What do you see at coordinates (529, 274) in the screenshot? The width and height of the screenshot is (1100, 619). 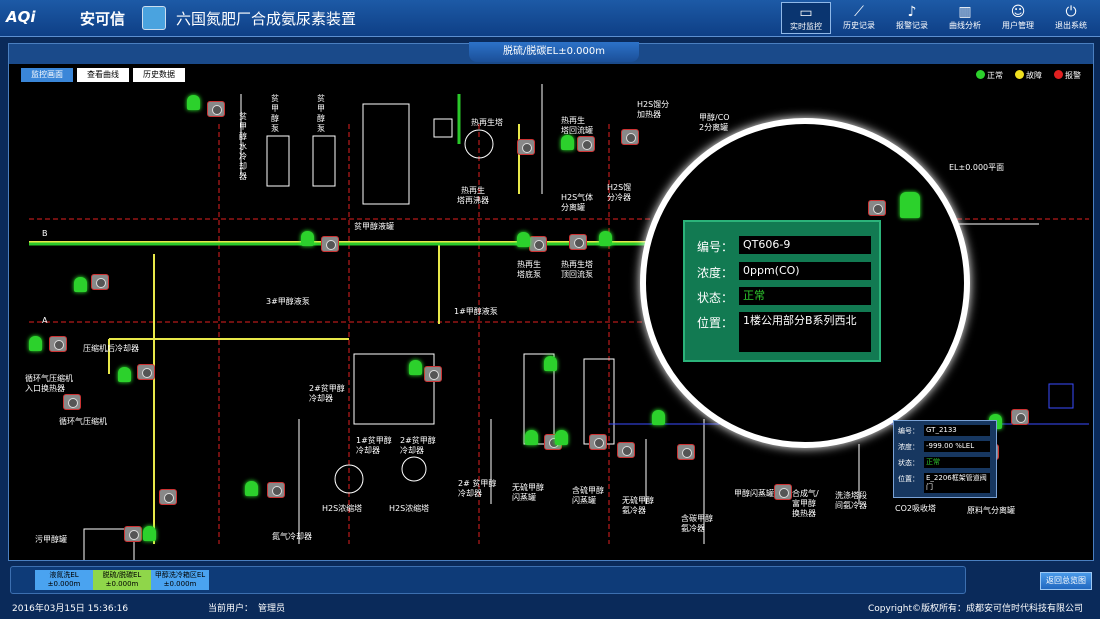 I see `equipment-label: 塔底泵` at bounding box center [529, 274].